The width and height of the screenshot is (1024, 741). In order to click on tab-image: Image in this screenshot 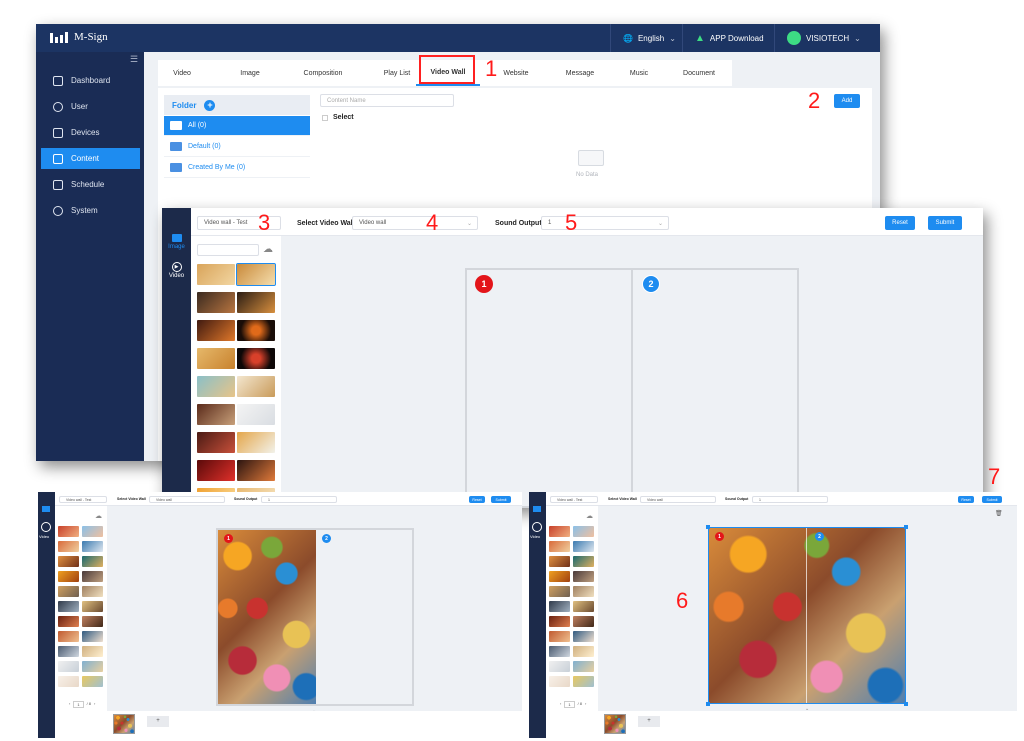, I will do `click(250, 73)`.